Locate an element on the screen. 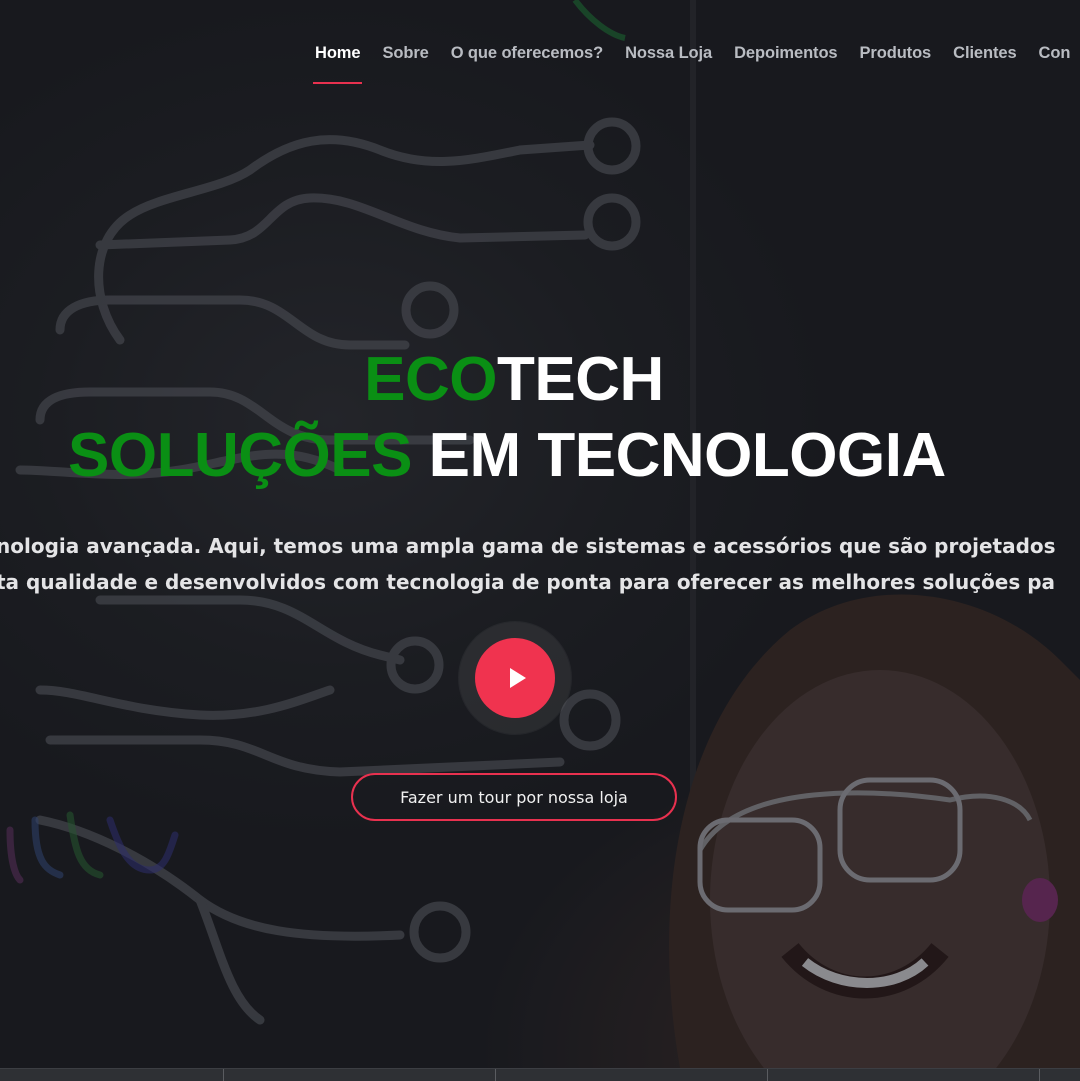 Image resolution: width=1080 pixels, height=1081 pixels. title-em-tecnologia: EM TECNOLOGIA is located at coordinates (687, 455).